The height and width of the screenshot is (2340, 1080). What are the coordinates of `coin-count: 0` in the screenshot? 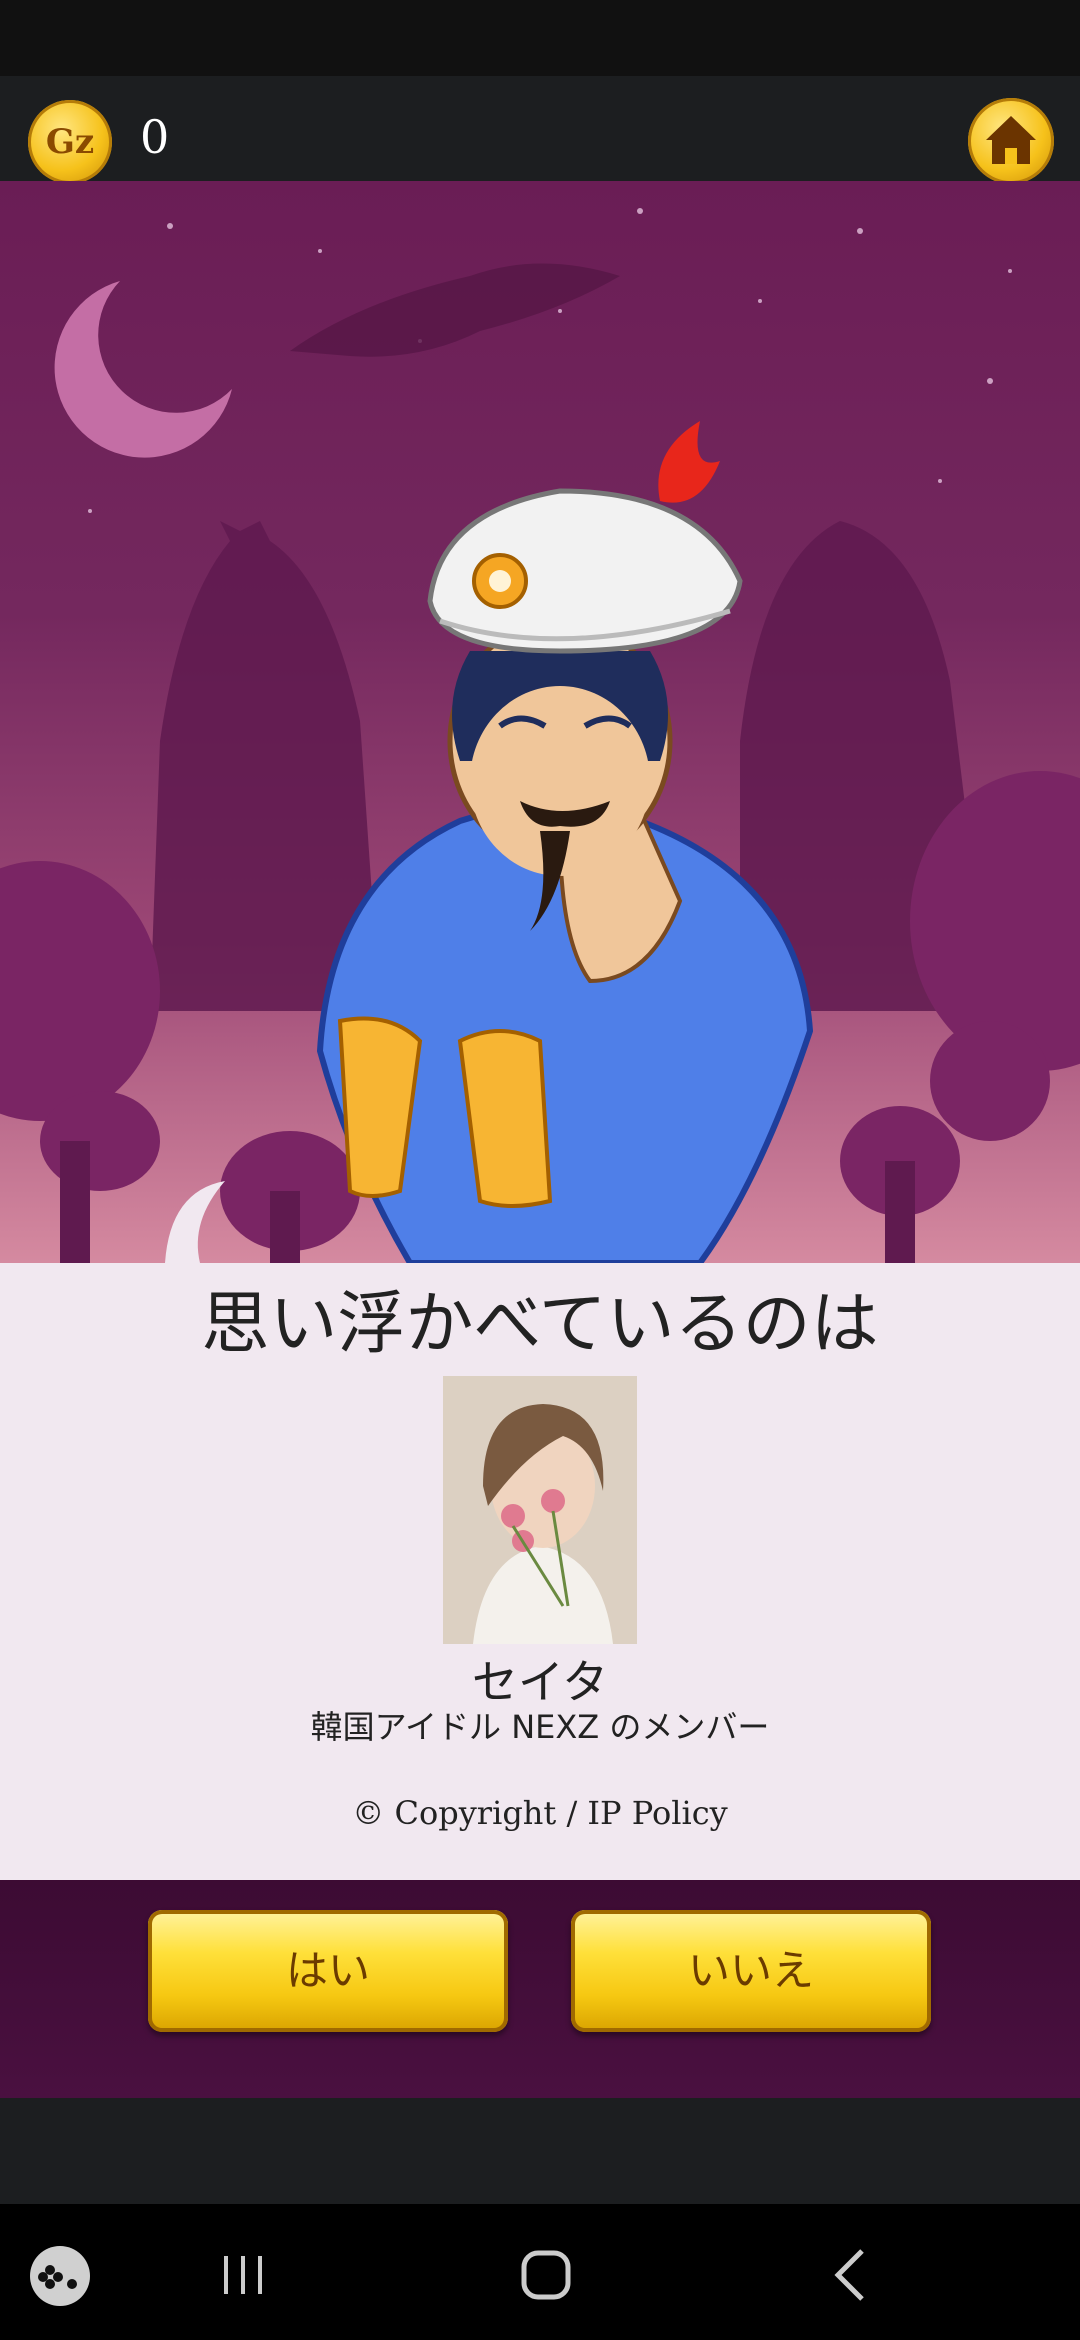 It's located at (155, 137).